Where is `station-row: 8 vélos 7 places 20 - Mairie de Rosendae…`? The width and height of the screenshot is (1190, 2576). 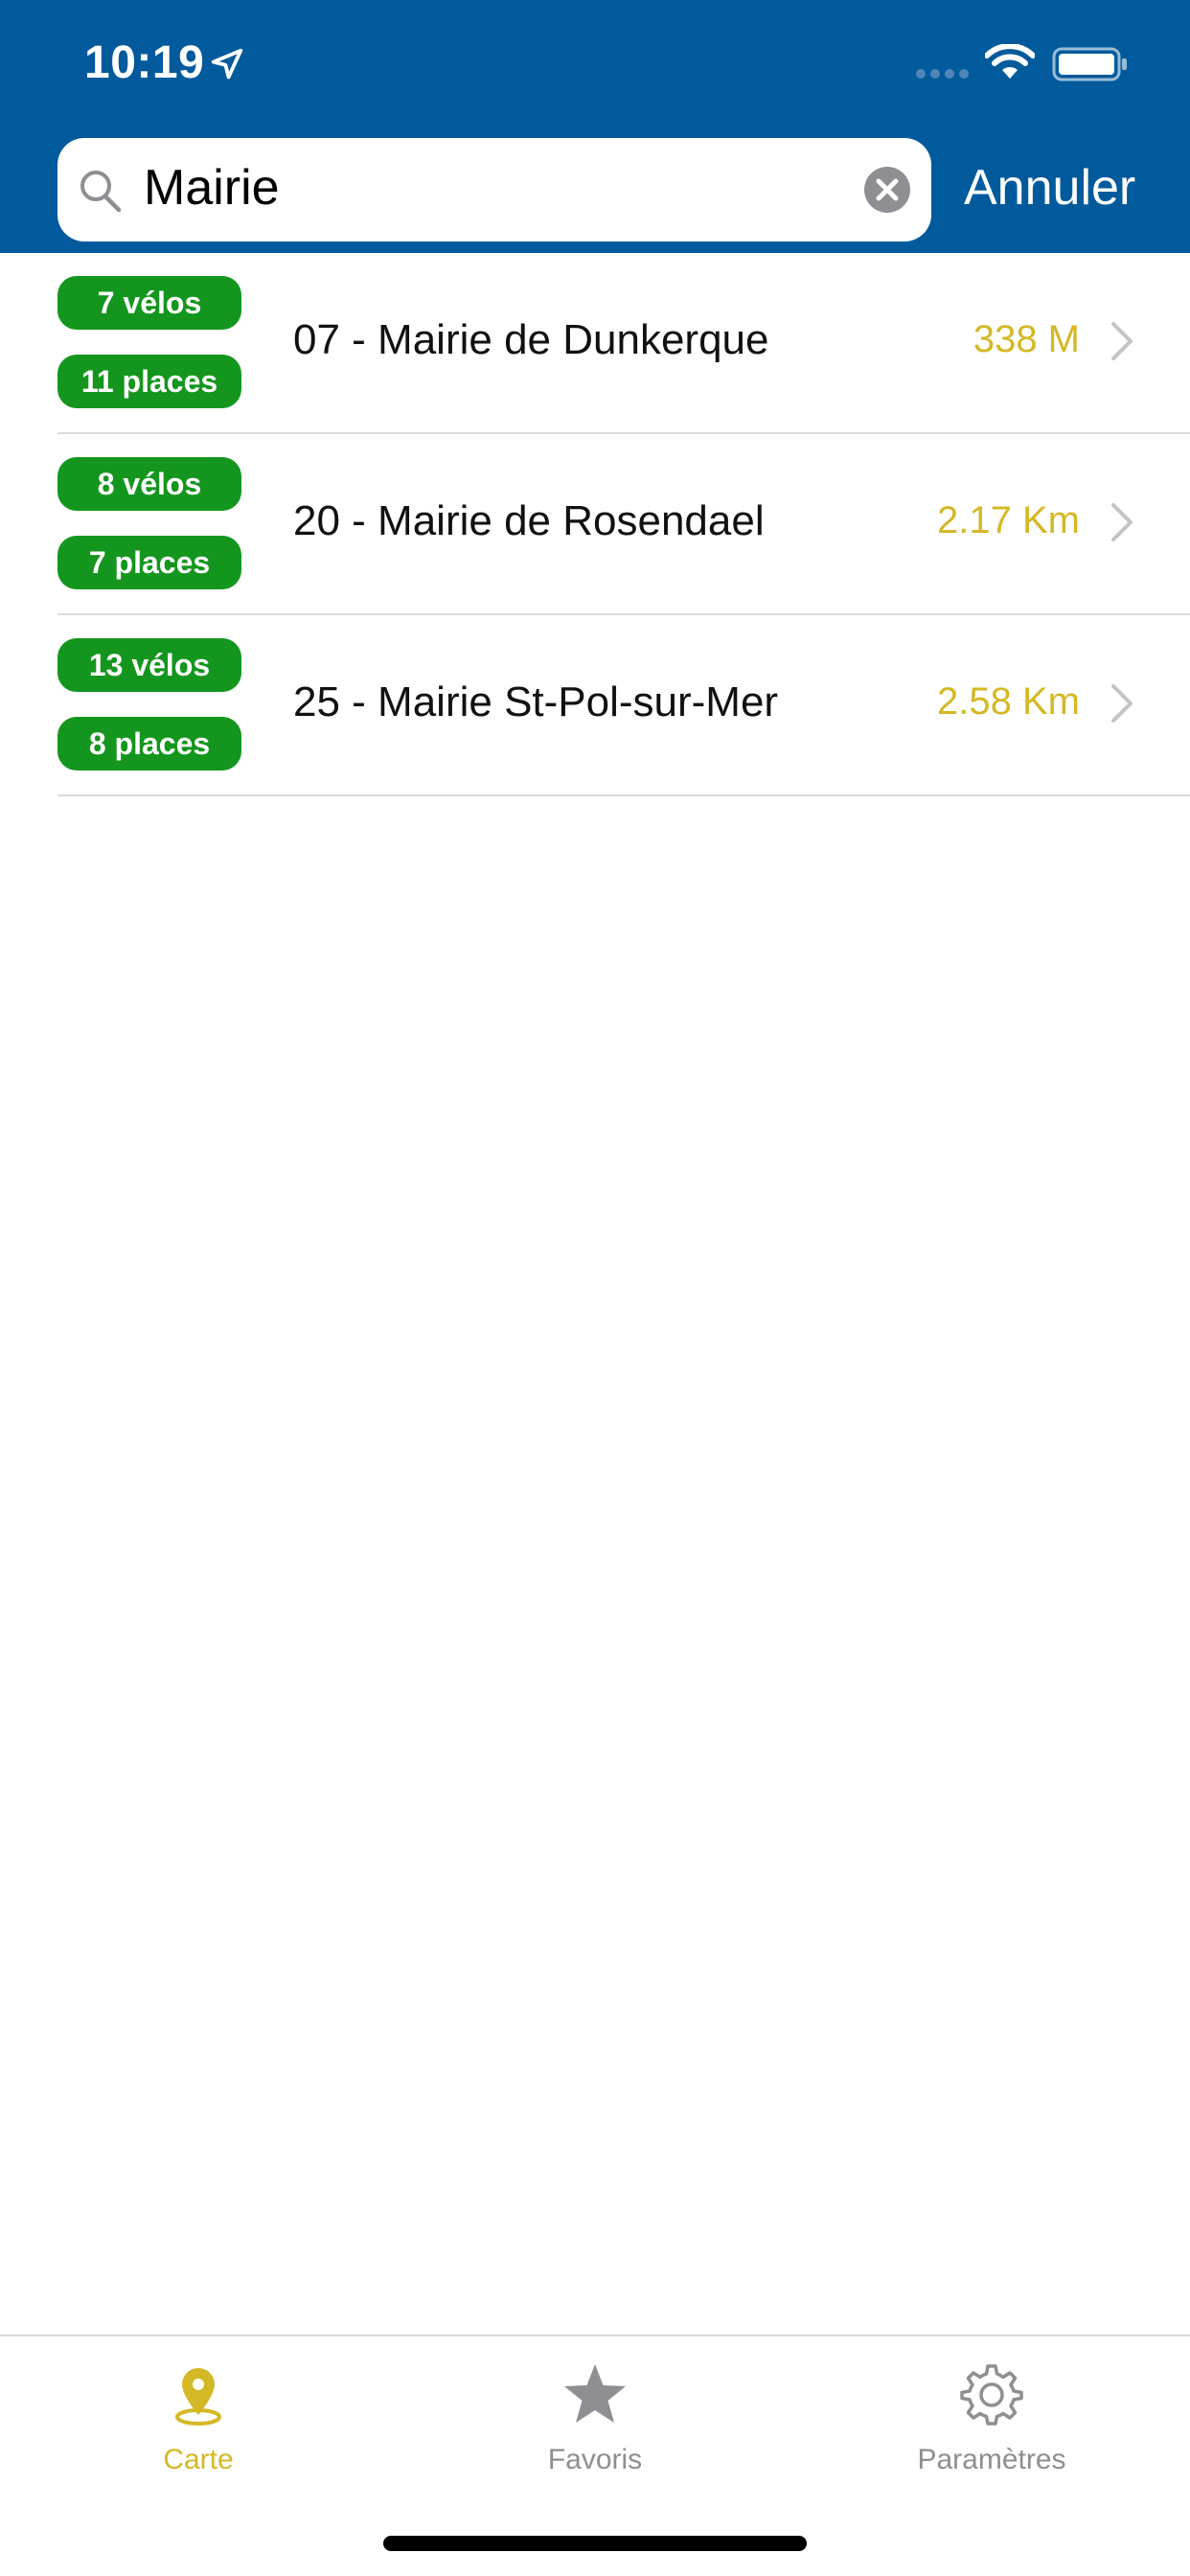
station-row: 8 vélos 7 places 20 - Mairie de Rosendae… is located at coordinates (595, 525).